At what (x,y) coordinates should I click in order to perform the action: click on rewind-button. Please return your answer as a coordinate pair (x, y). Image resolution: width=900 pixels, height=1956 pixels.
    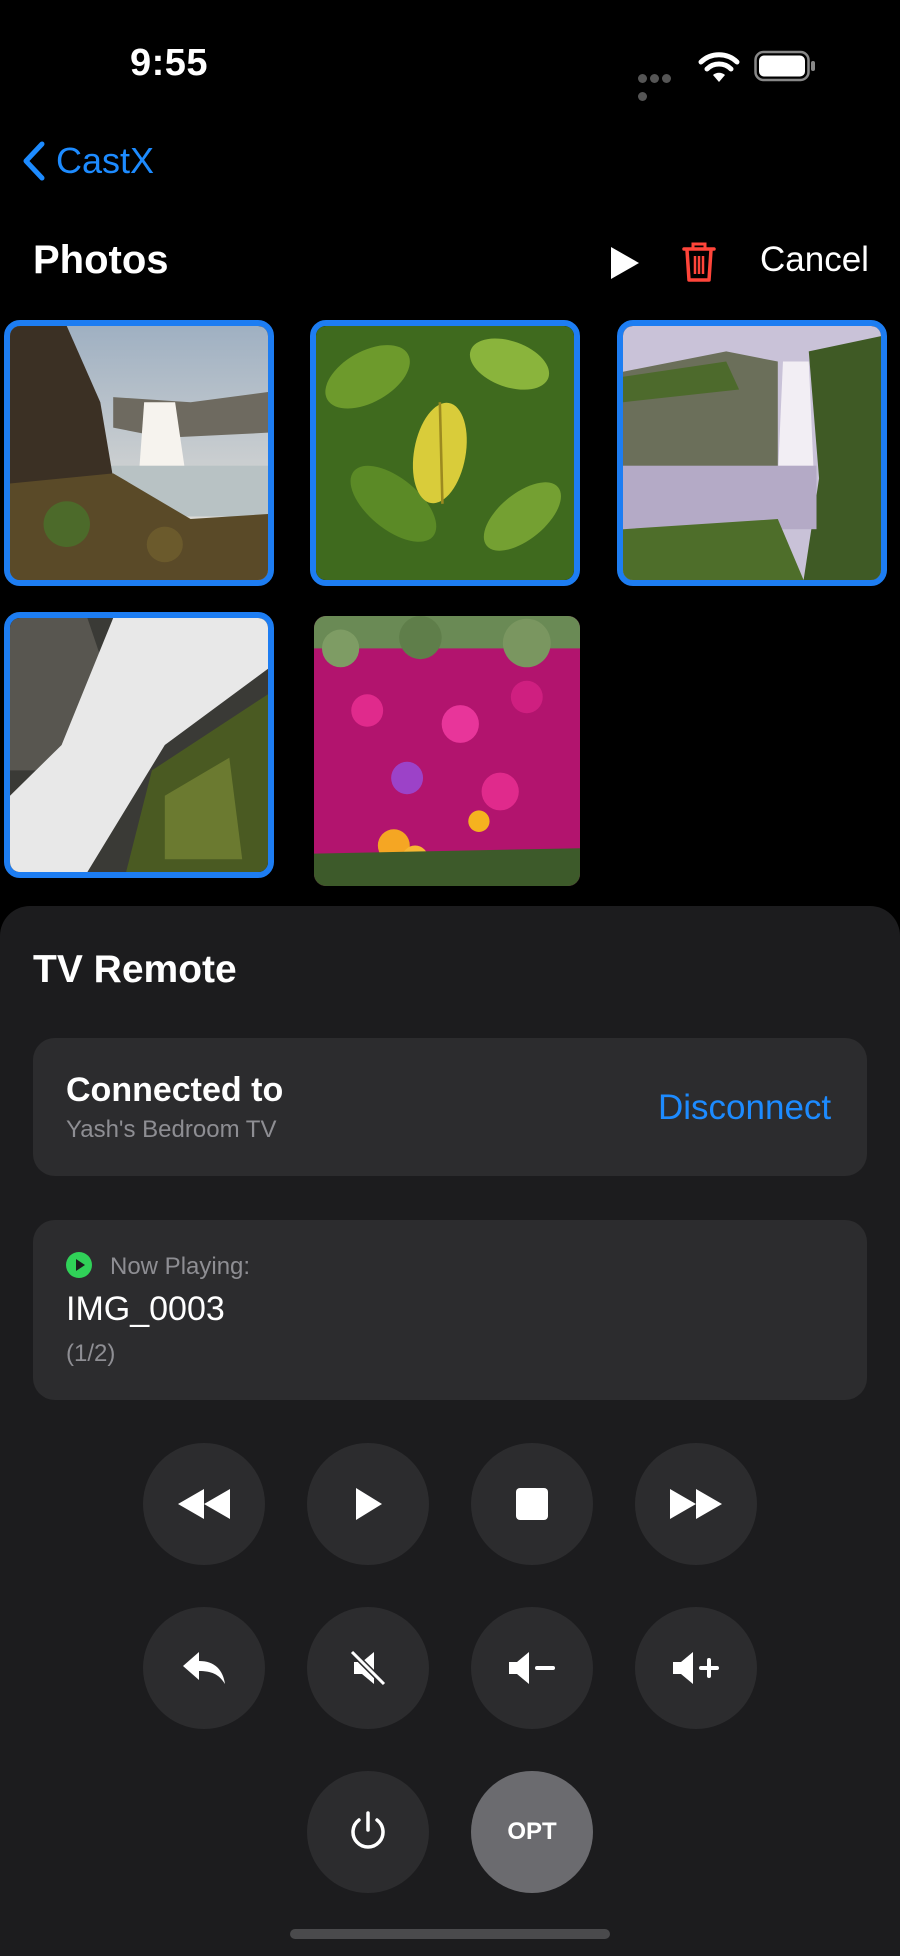
    Looking at the image, I should click on (204, 1504).